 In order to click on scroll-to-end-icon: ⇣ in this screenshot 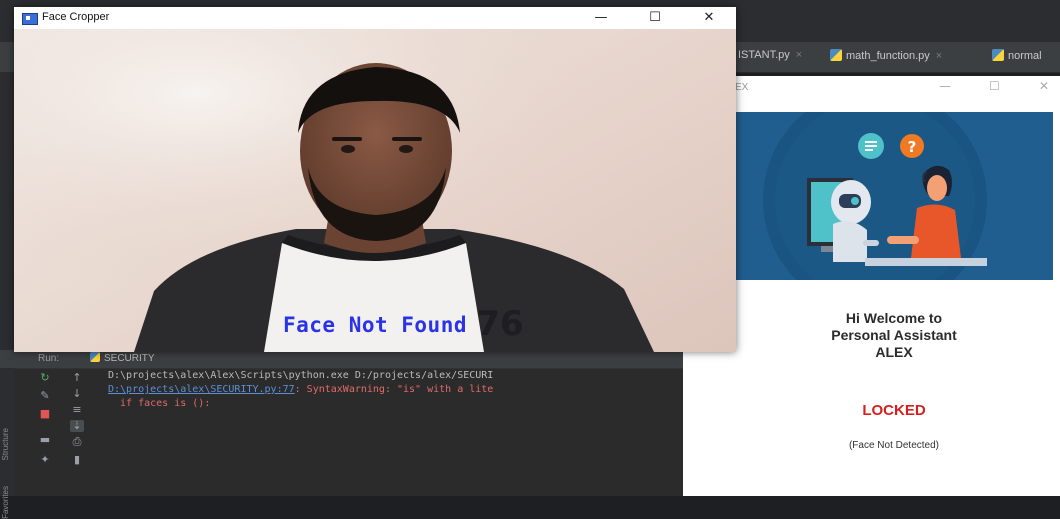, I will do `click(77, 426)`.